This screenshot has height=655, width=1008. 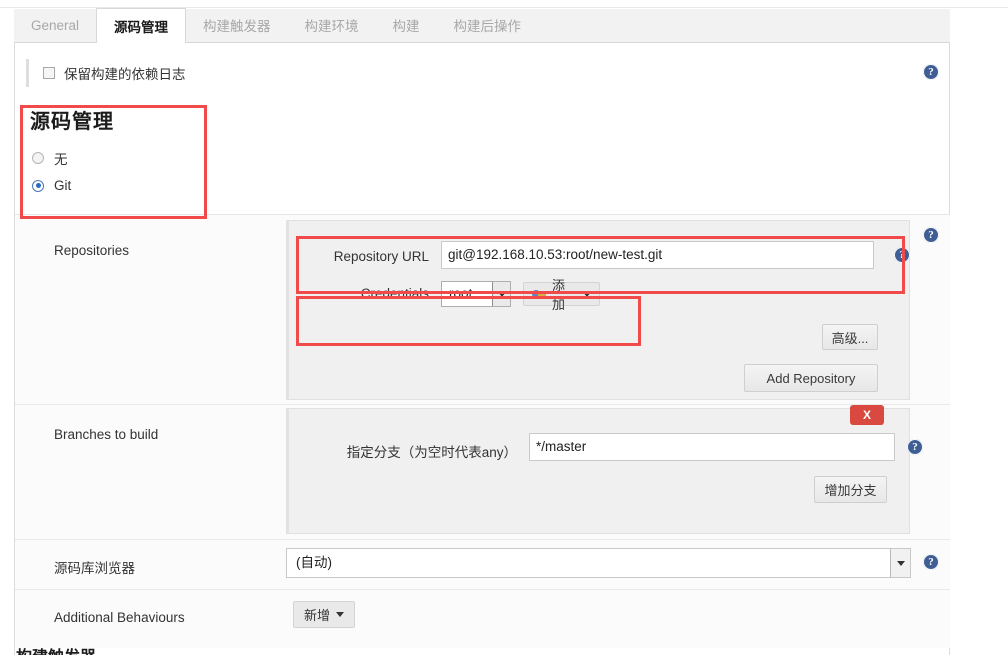 What do you see at coordinates (72, 122) in the screenshot?
I see `scm-section-title: 源码管理` at bounding box center [72, 122].